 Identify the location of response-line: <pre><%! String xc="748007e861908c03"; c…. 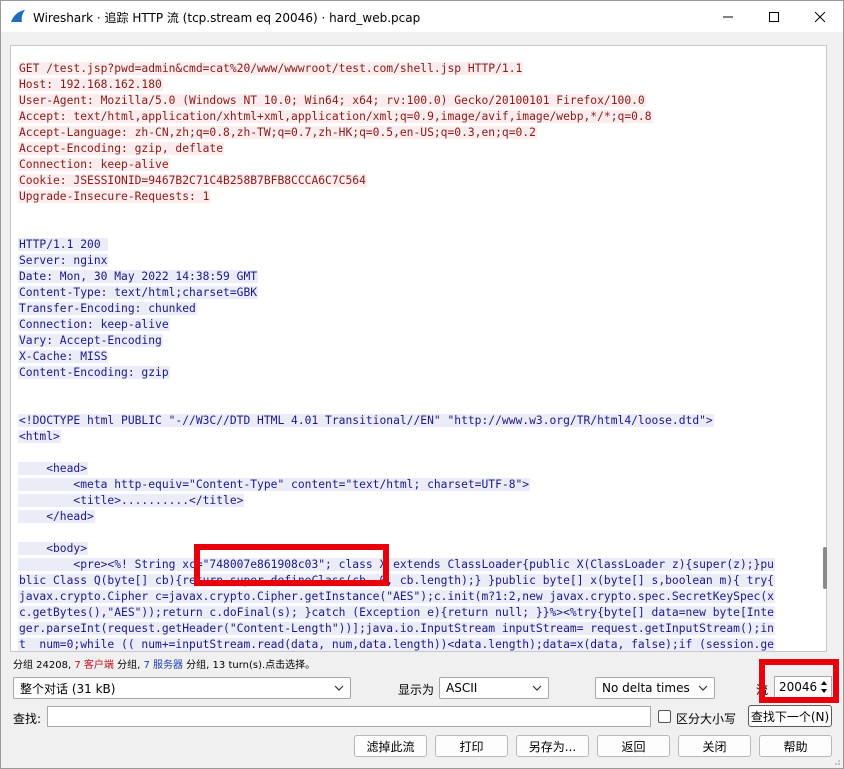
(396, 565).